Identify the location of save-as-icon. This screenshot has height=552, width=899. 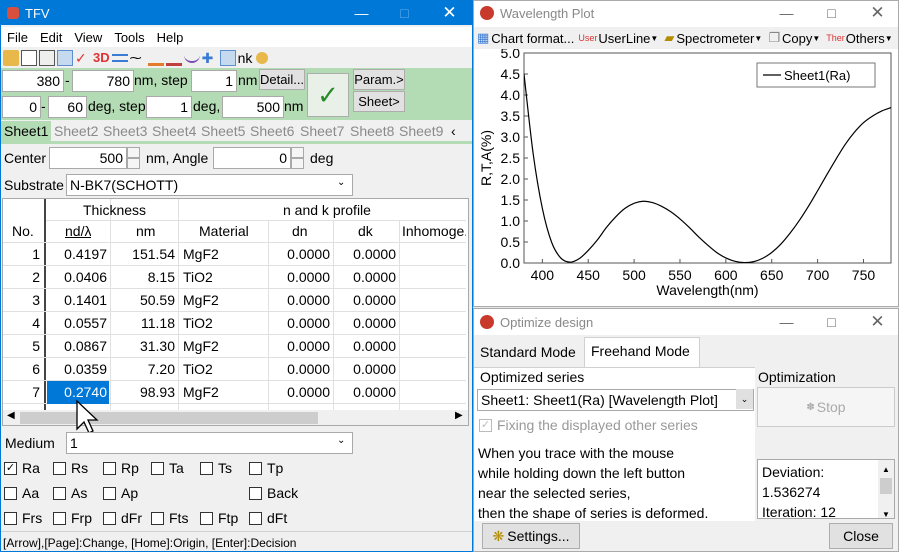
(47, 57).